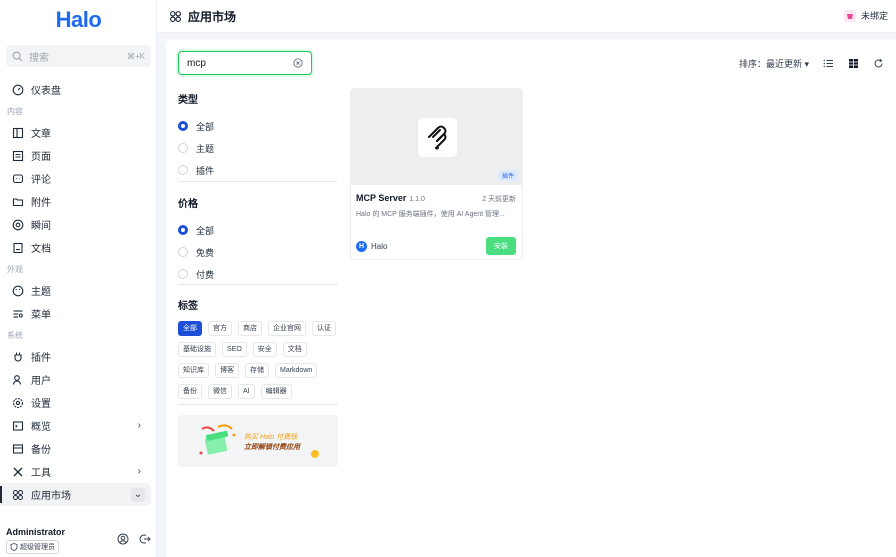 This screenshot has width=896, height=557. What do you see at coordinates (315, 454) in the screenshot?
I see `coin-icon` at bounding box center [315, 454].